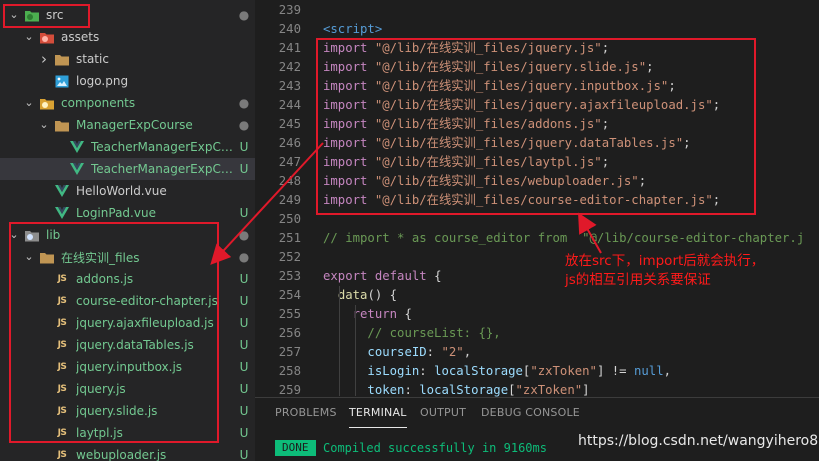 The height and width of the screenshot is (461, 819). What do you see at coordinates (406, 203) in the screenshot?
I see `annotation-arrows` at bounding box center [406, 203].